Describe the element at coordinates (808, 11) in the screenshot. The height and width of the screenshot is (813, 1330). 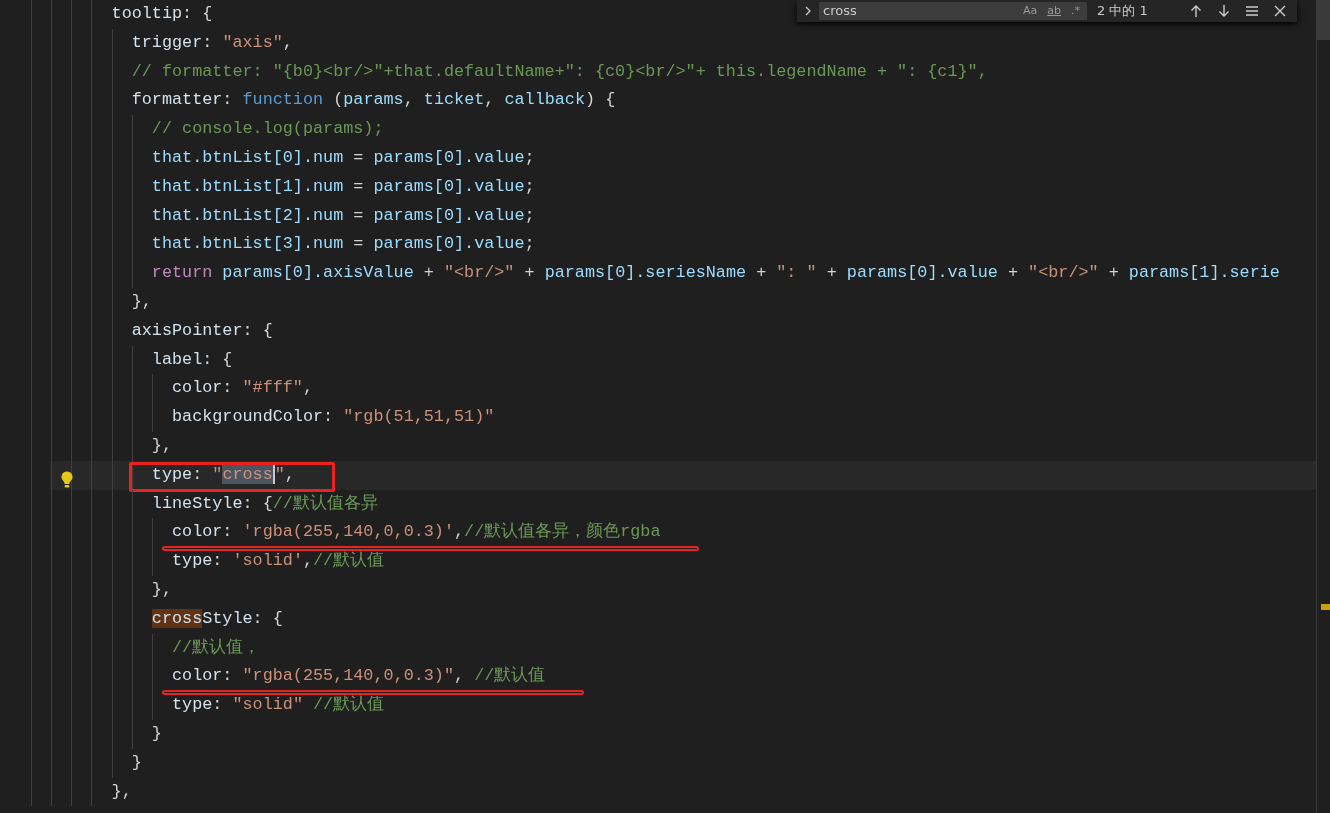
I see `toggle-replace-button` at that location.